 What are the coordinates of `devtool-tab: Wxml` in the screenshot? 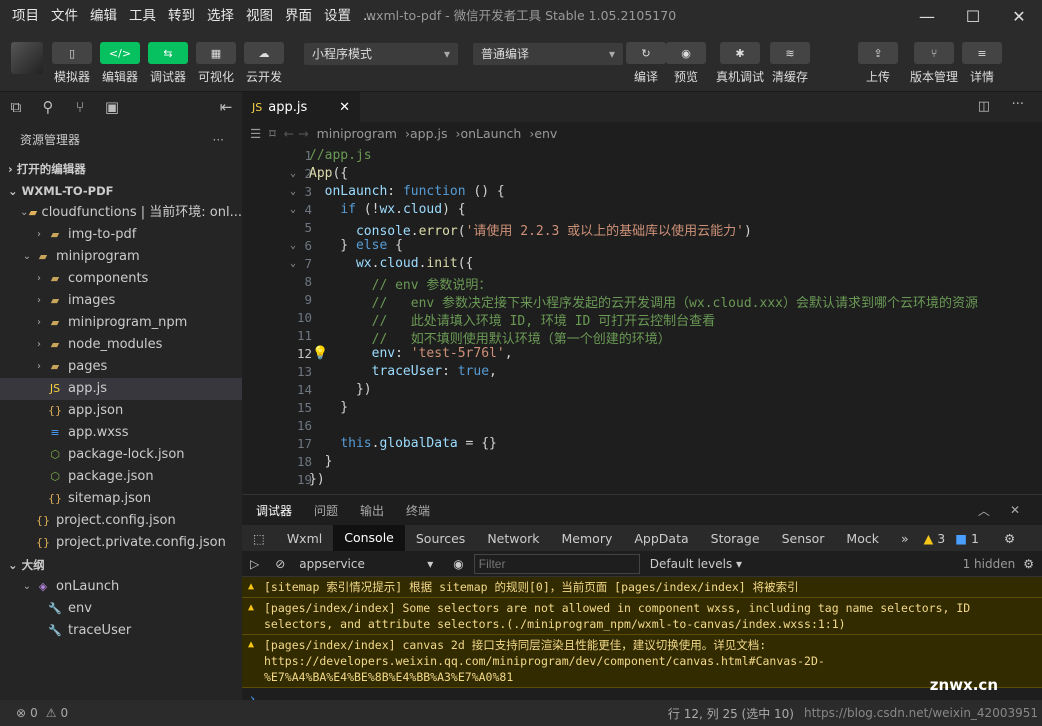 It's located at (304, 538).